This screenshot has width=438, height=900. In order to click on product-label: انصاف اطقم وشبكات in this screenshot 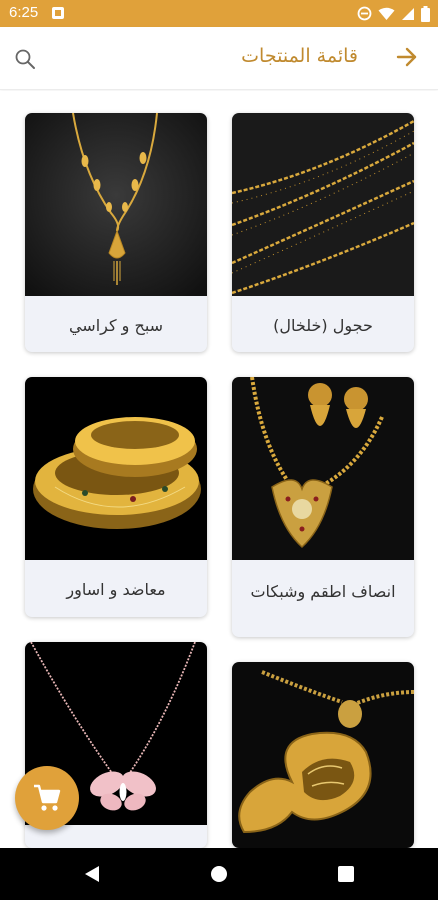, I will do `click(323, 591)`.